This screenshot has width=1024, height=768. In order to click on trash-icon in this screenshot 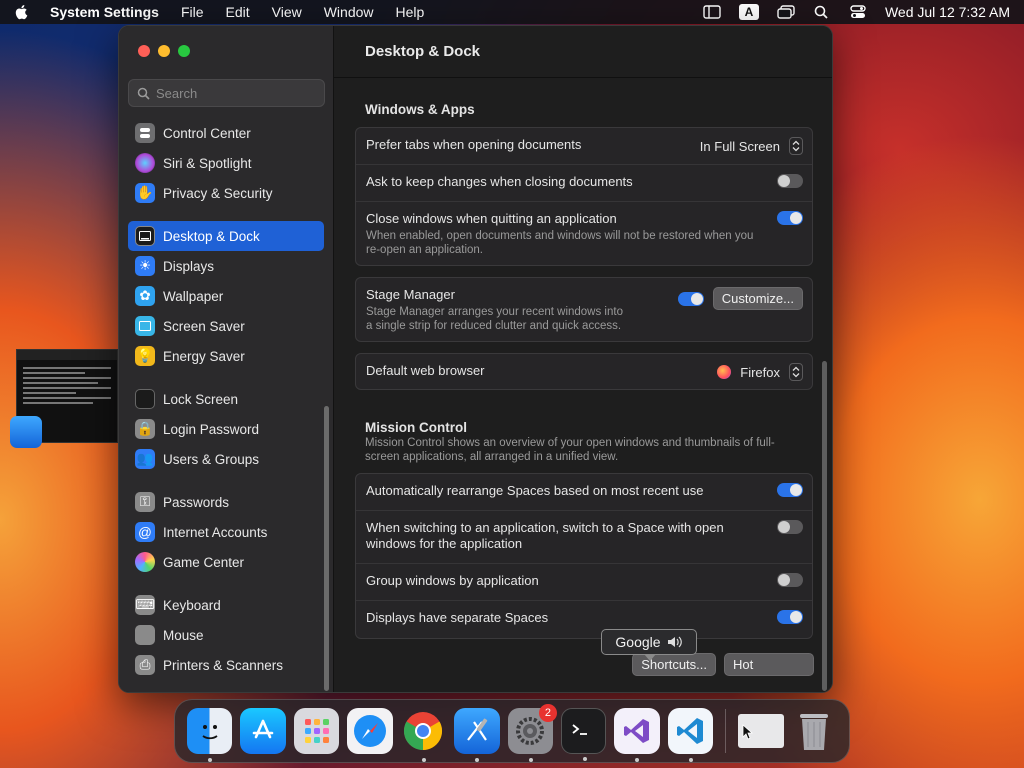, I will do `click(814, 732)`.